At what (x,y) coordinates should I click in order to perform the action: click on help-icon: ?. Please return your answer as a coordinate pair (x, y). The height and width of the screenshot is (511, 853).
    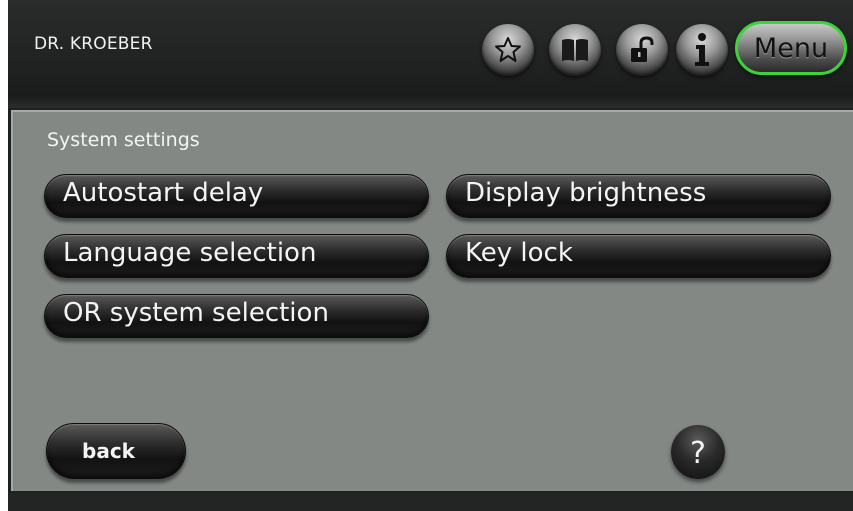
    Looking at the image, I should click on (698, 453).